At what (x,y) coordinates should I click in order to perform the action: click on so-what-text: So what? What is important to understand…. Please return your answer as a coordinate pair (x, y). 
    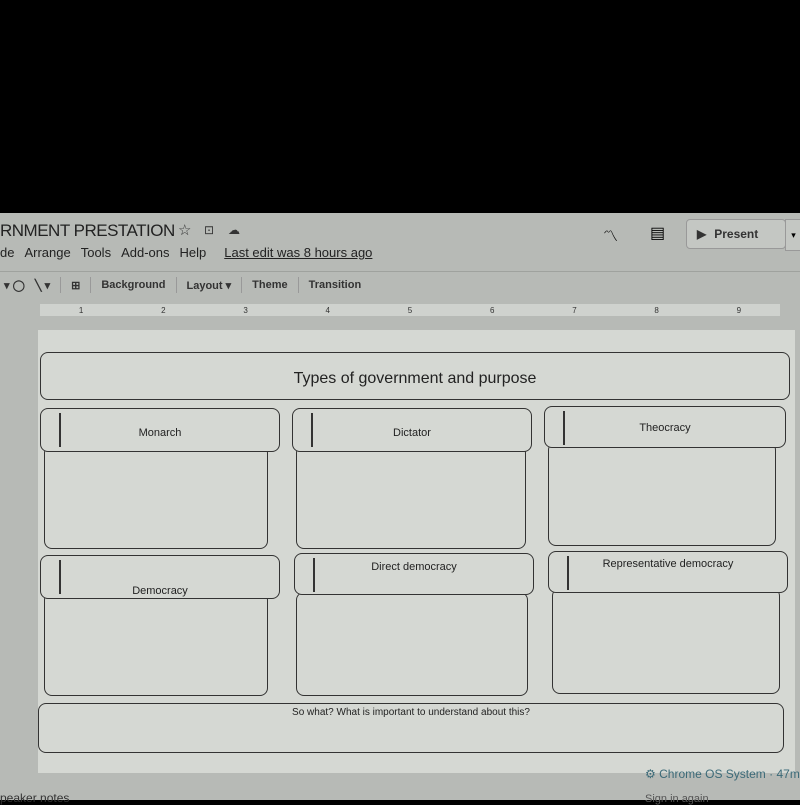
    Looking at the image, I should click on (411, 712).